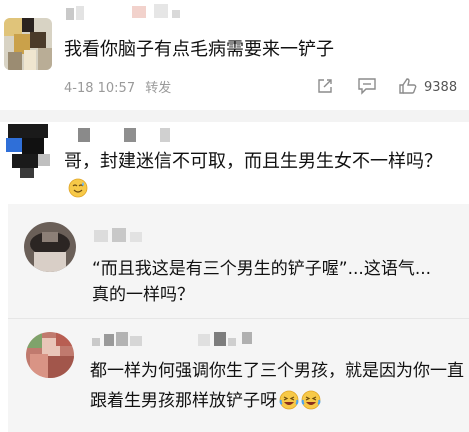 The image size is (469, 432). Describe the element at coordinates (253, 161) in the screenshot. I see `comment-2-text: 哥，封建迷信不可取，而且生男生女不一样吗？` at that location.